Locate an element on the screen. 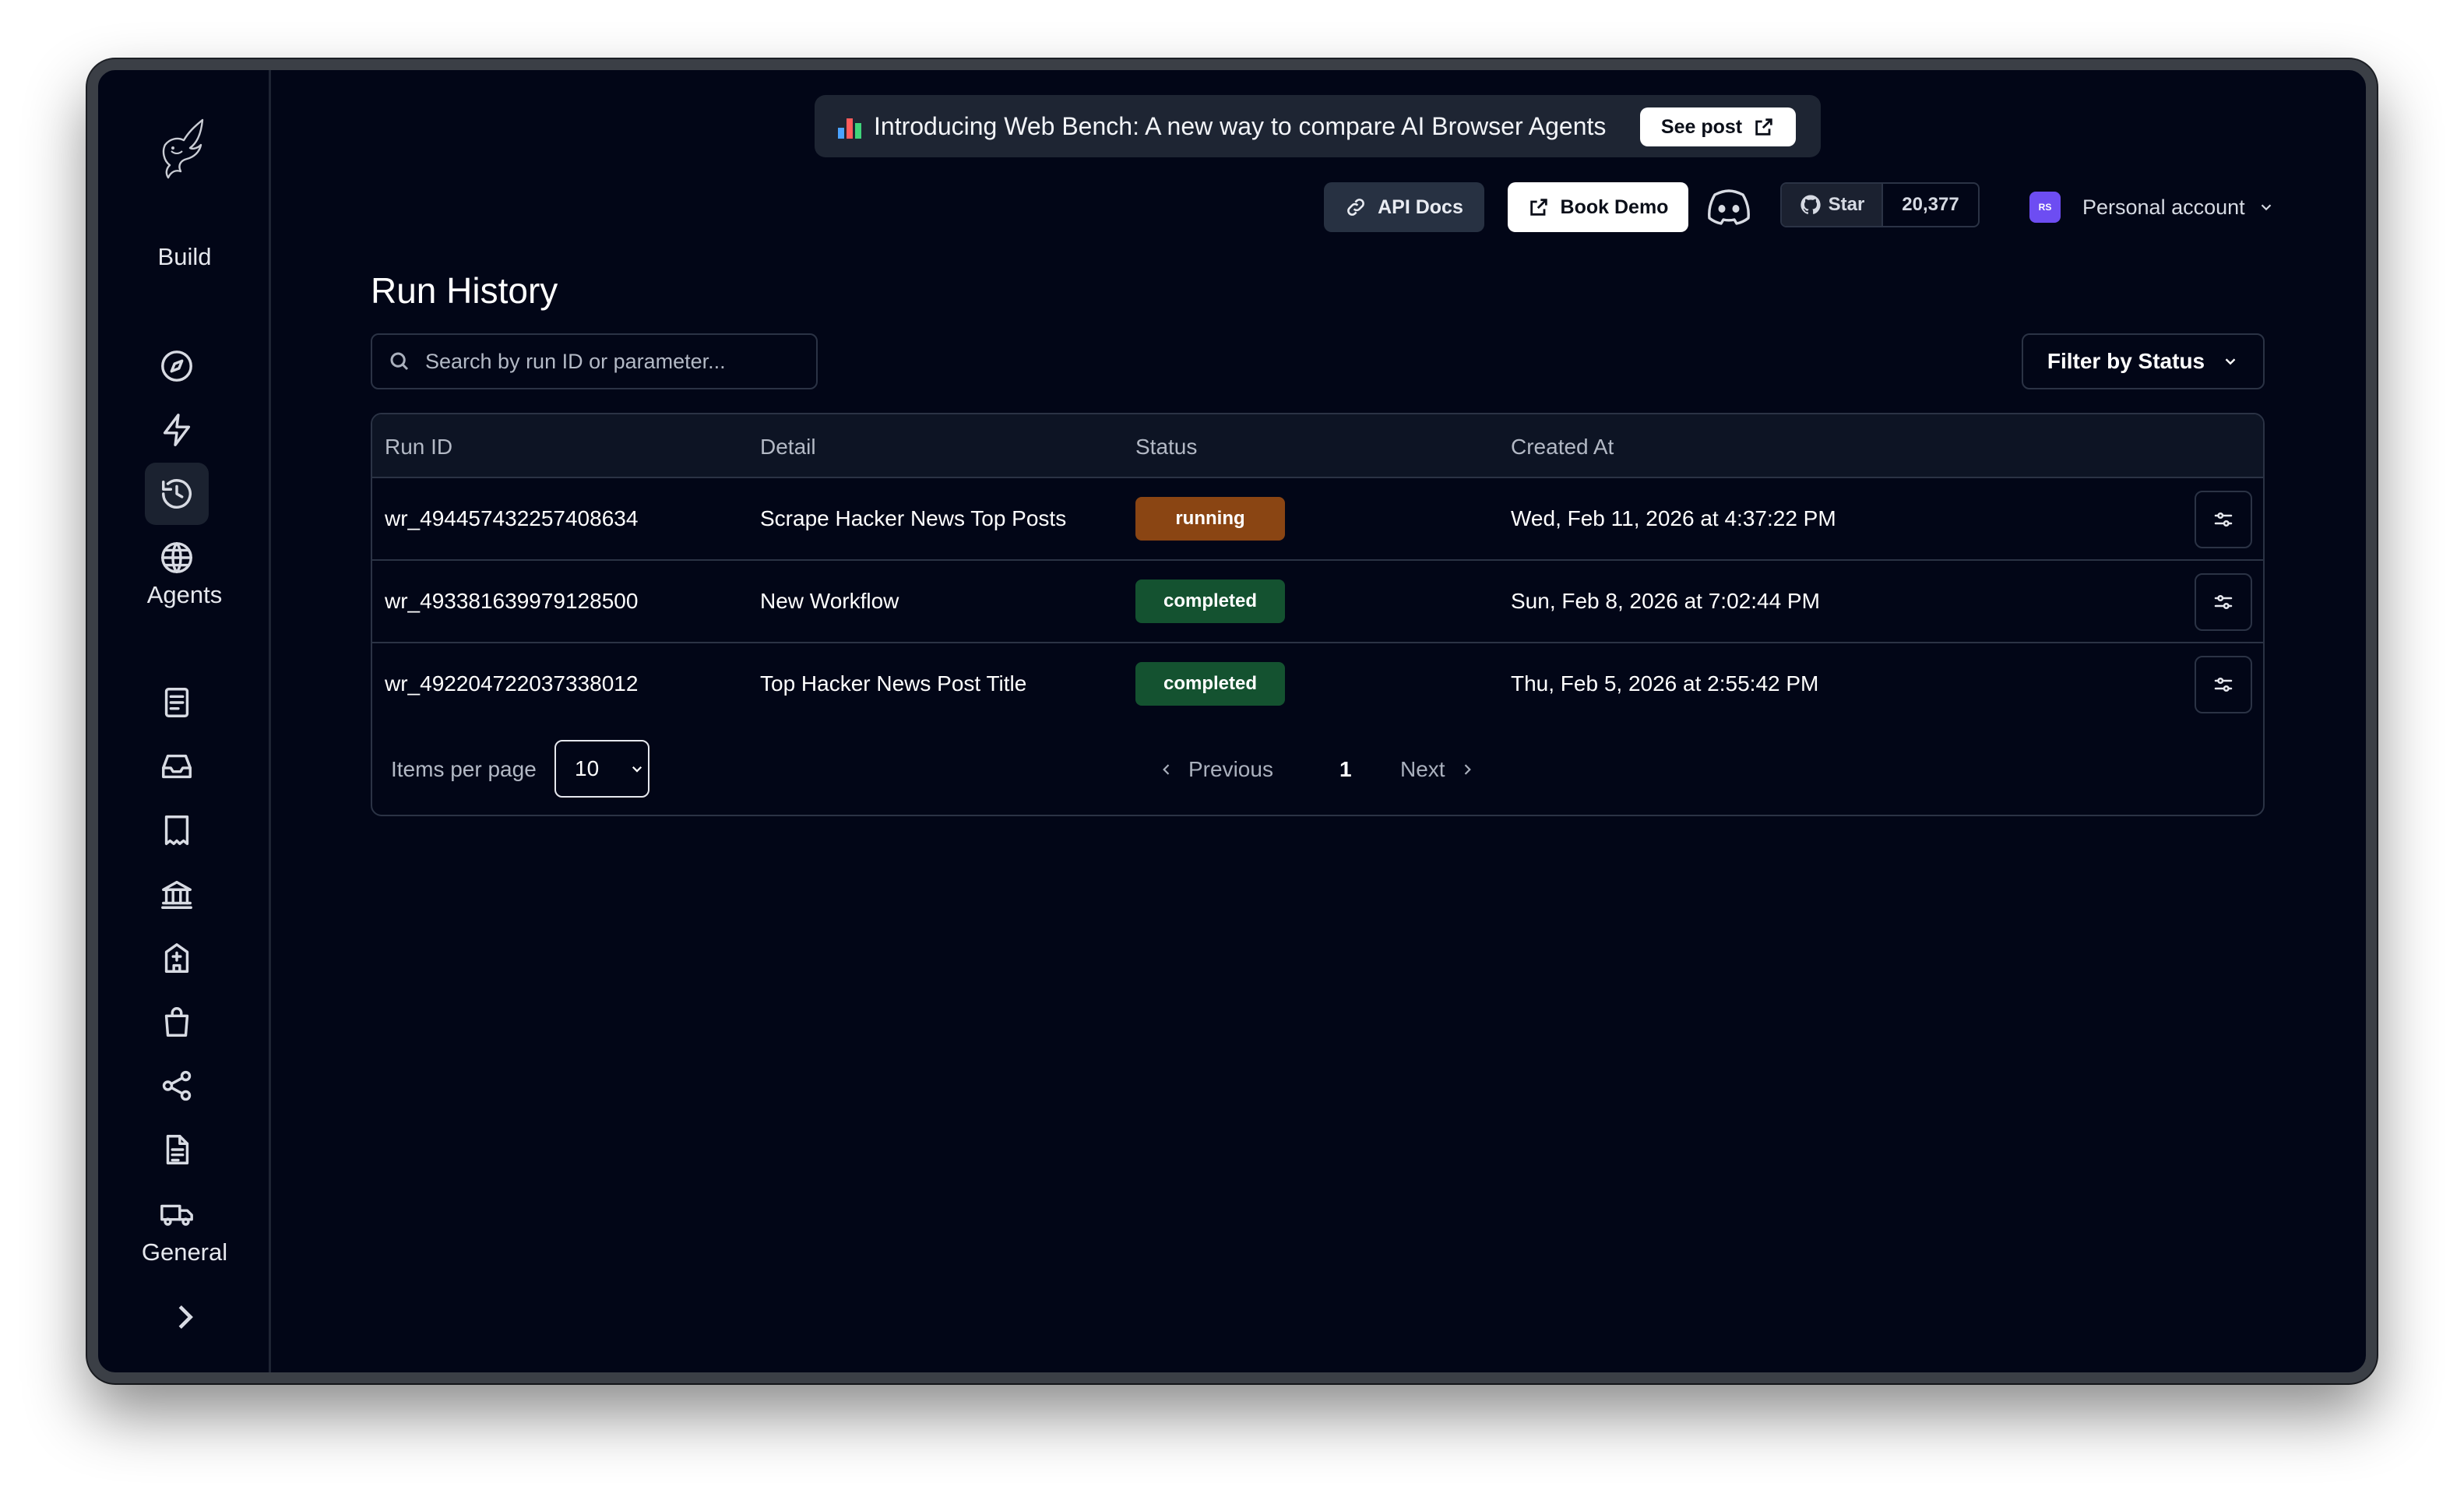 The width and height of the screenshot is (2464, 1497). file-text-icon is located at coordinates (177, 1149).